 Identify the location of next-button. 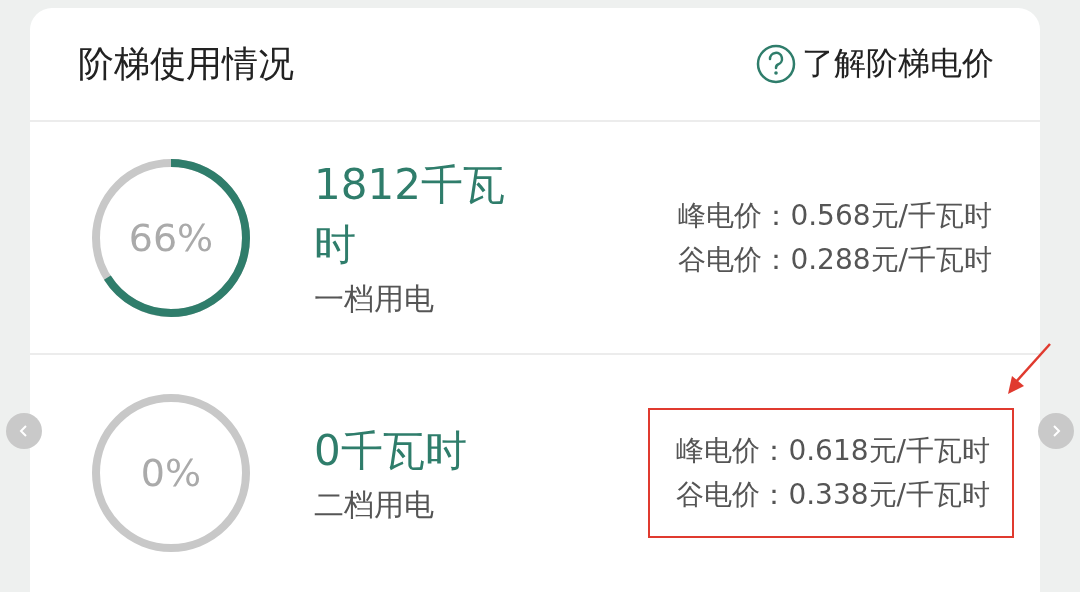
(1056, 431).